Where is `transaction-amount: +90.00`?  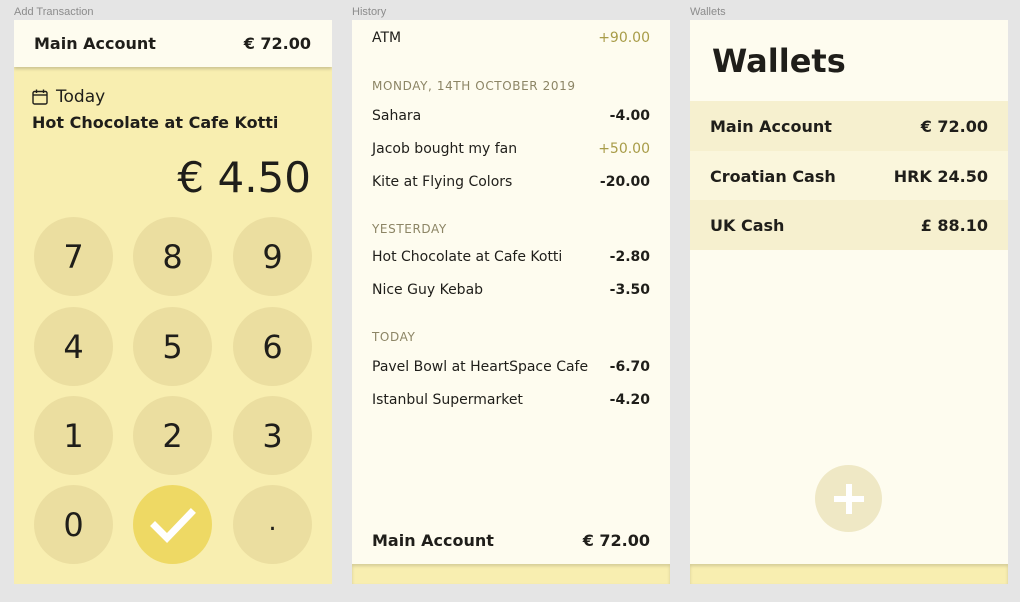 transaction-amount: +90.00 is located at coordinates (624, 38).